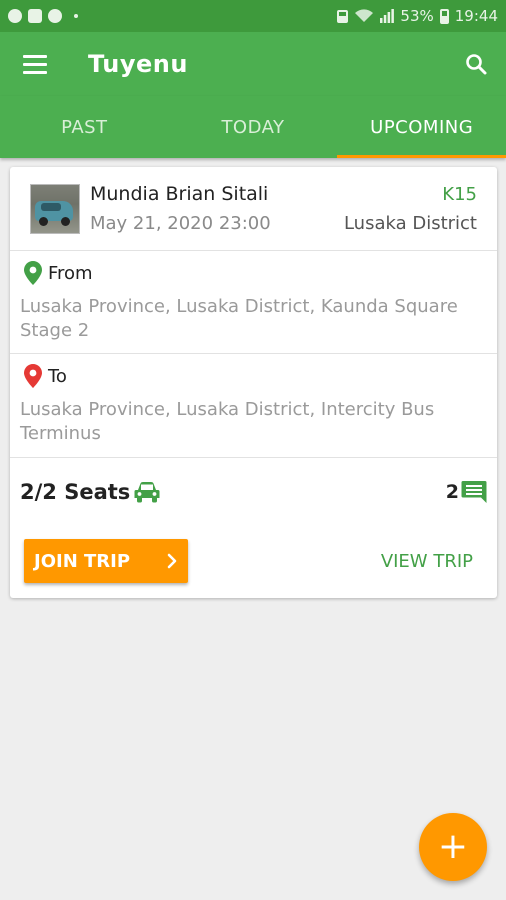 This screenshot has height=900, width=506. Describe the element at coordinates (253, 16) in the screenshot. I see `status-bar: 53% 19:44` at that location.